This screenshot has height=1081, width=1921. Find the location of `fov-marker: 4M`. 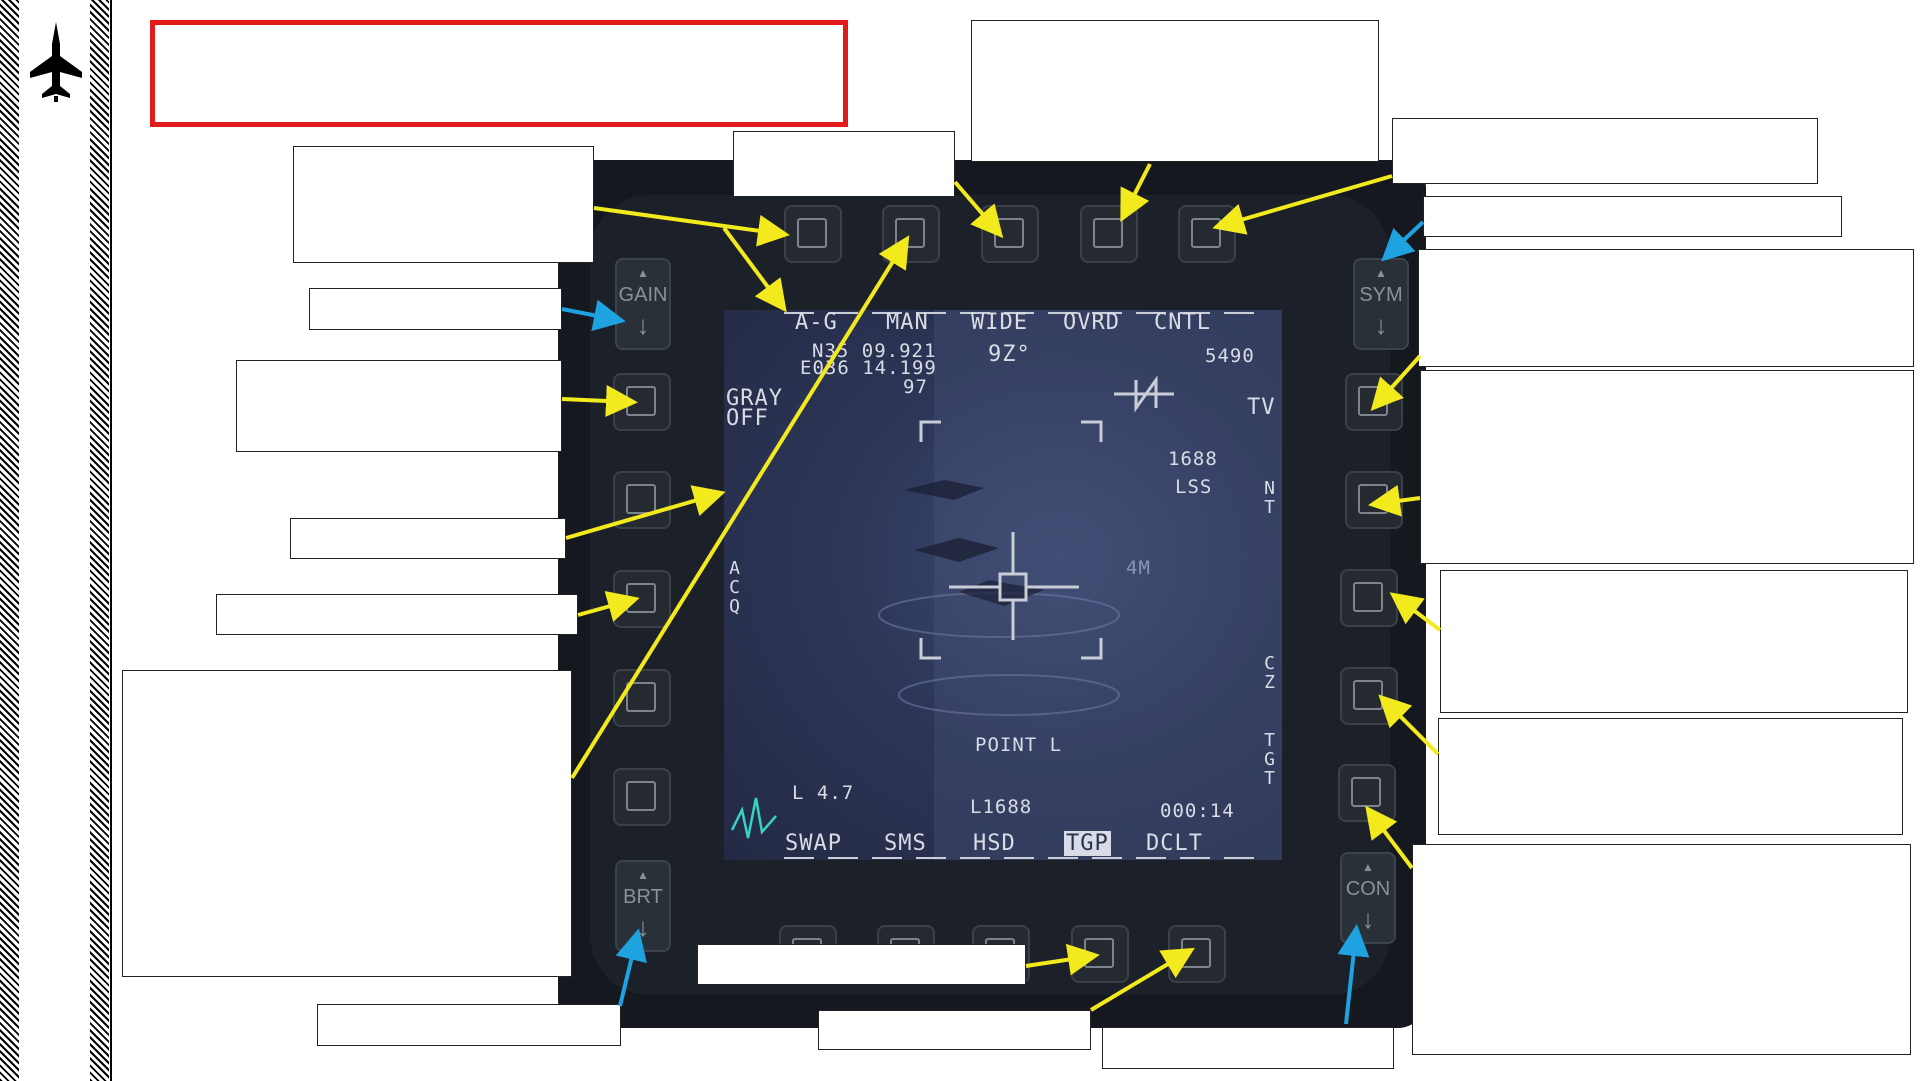

fov-marker: 4M is located at coordinates (1138, 568).